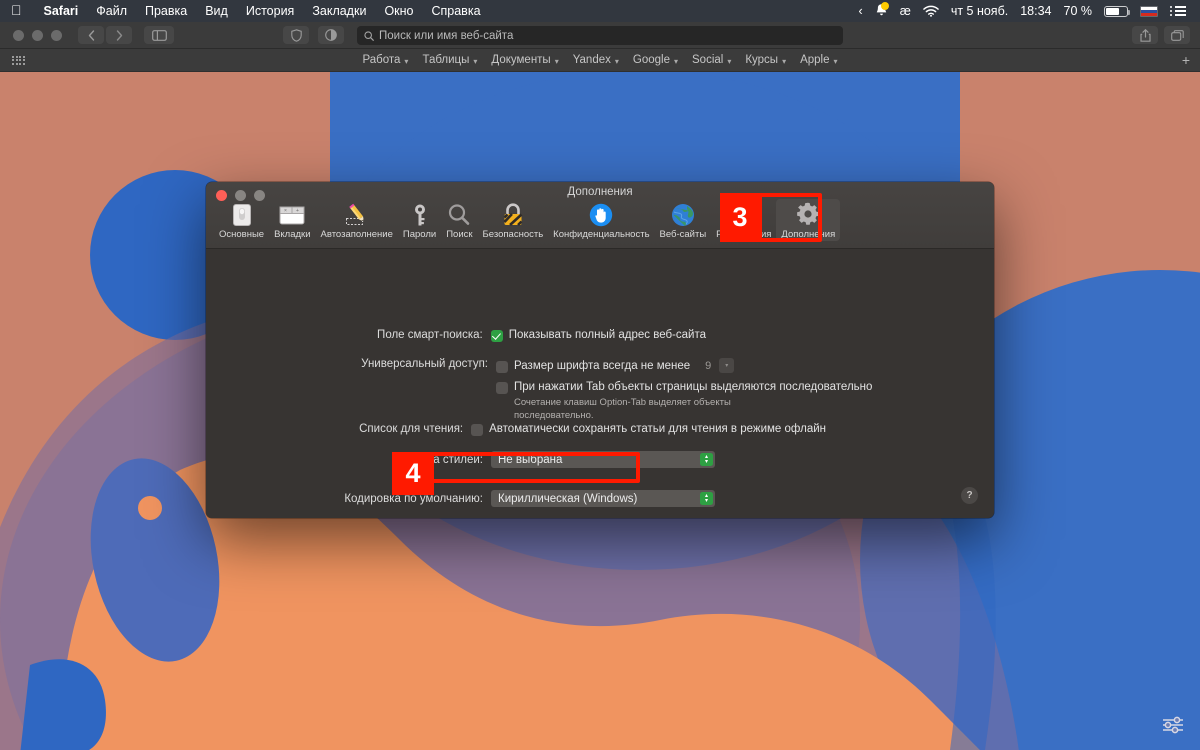 Image resolution: width=1200 pixels, height=750 pixels. What do you see at coordinates (242, 234) in the screenshot?
I see `tab-label: Основные` at bounding box center [242, 234].